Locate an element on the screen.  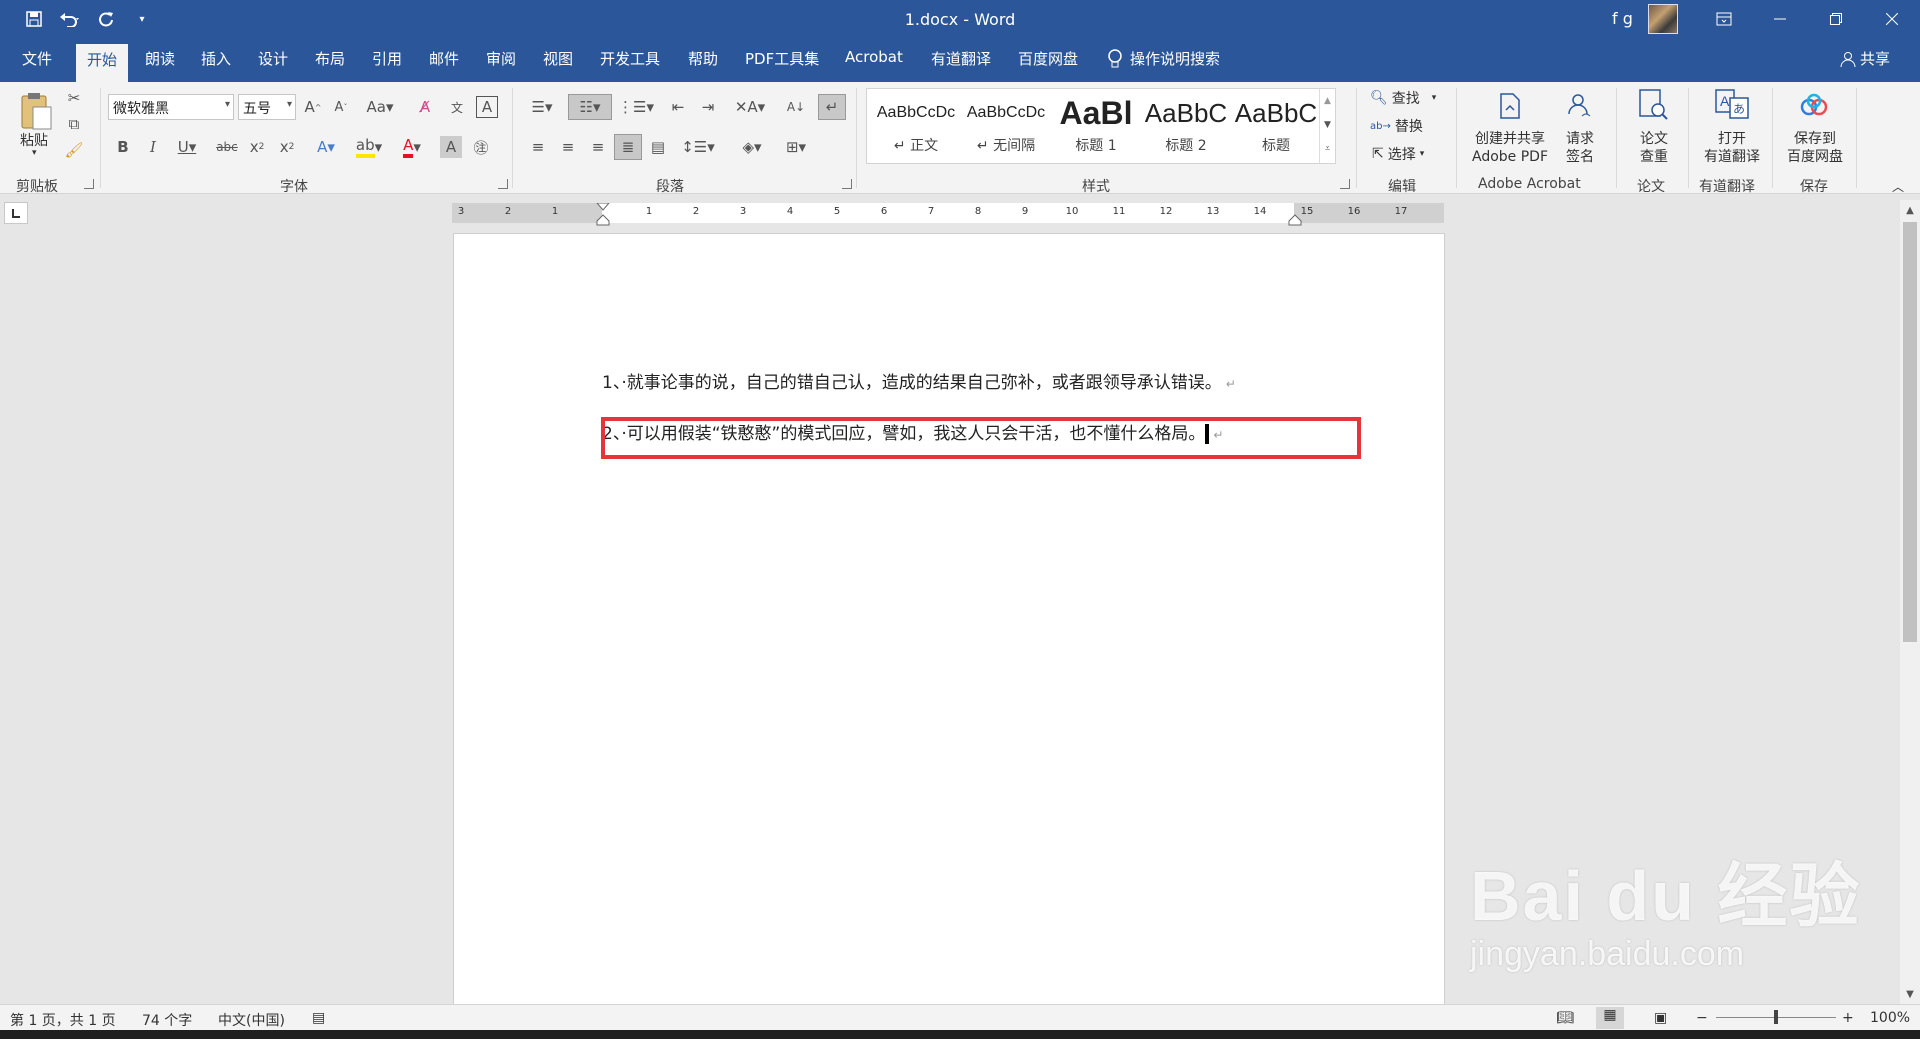
scroll-thumb is located at coordinates (1910, 432).